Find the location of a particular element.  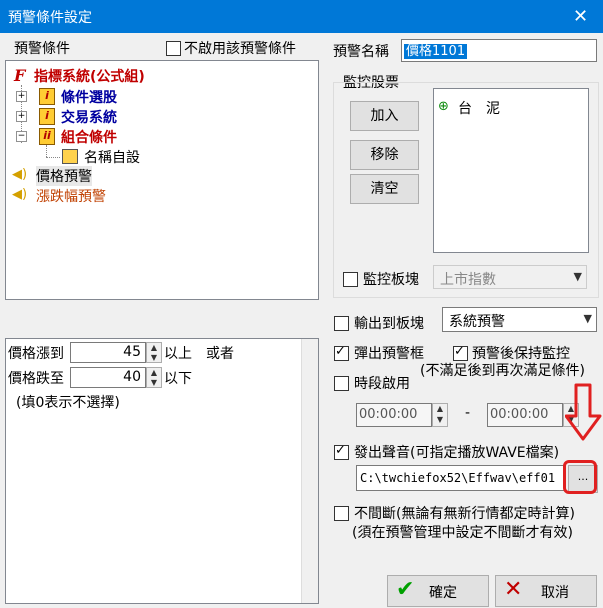

title-bar: 預警條件設定 ✕ is located at coordinates (301, 16).